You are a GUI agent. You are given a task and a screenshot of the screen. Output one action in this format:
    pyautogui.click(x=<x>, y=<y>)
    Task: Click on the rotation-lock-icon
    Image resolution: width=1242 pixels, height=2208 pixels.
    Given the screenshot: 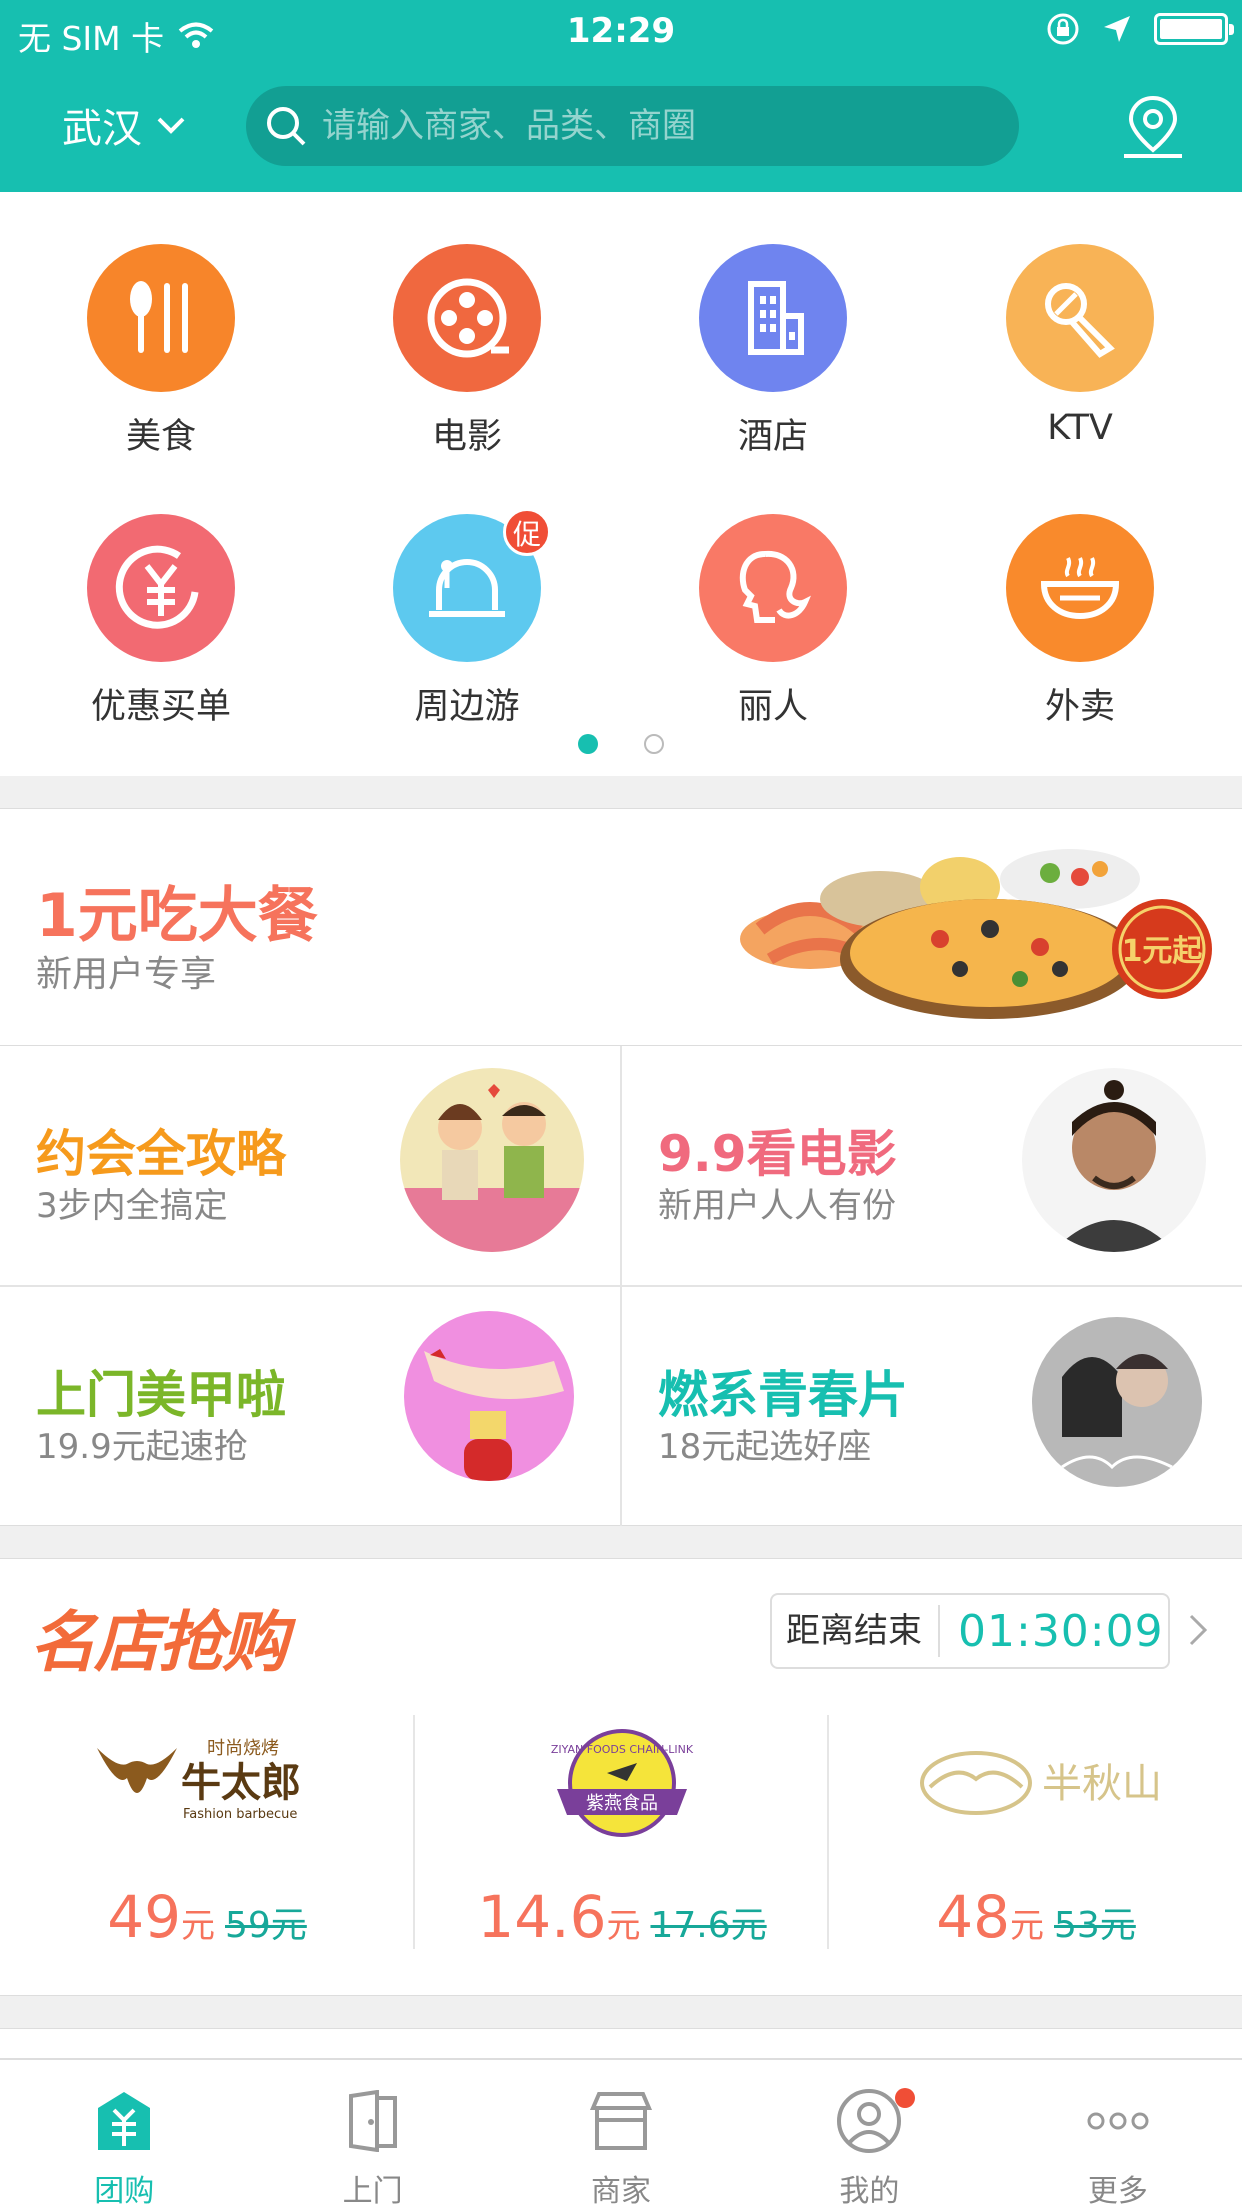 What is the action you would take?
    pyautogui.click(x=1063, y=29)
    